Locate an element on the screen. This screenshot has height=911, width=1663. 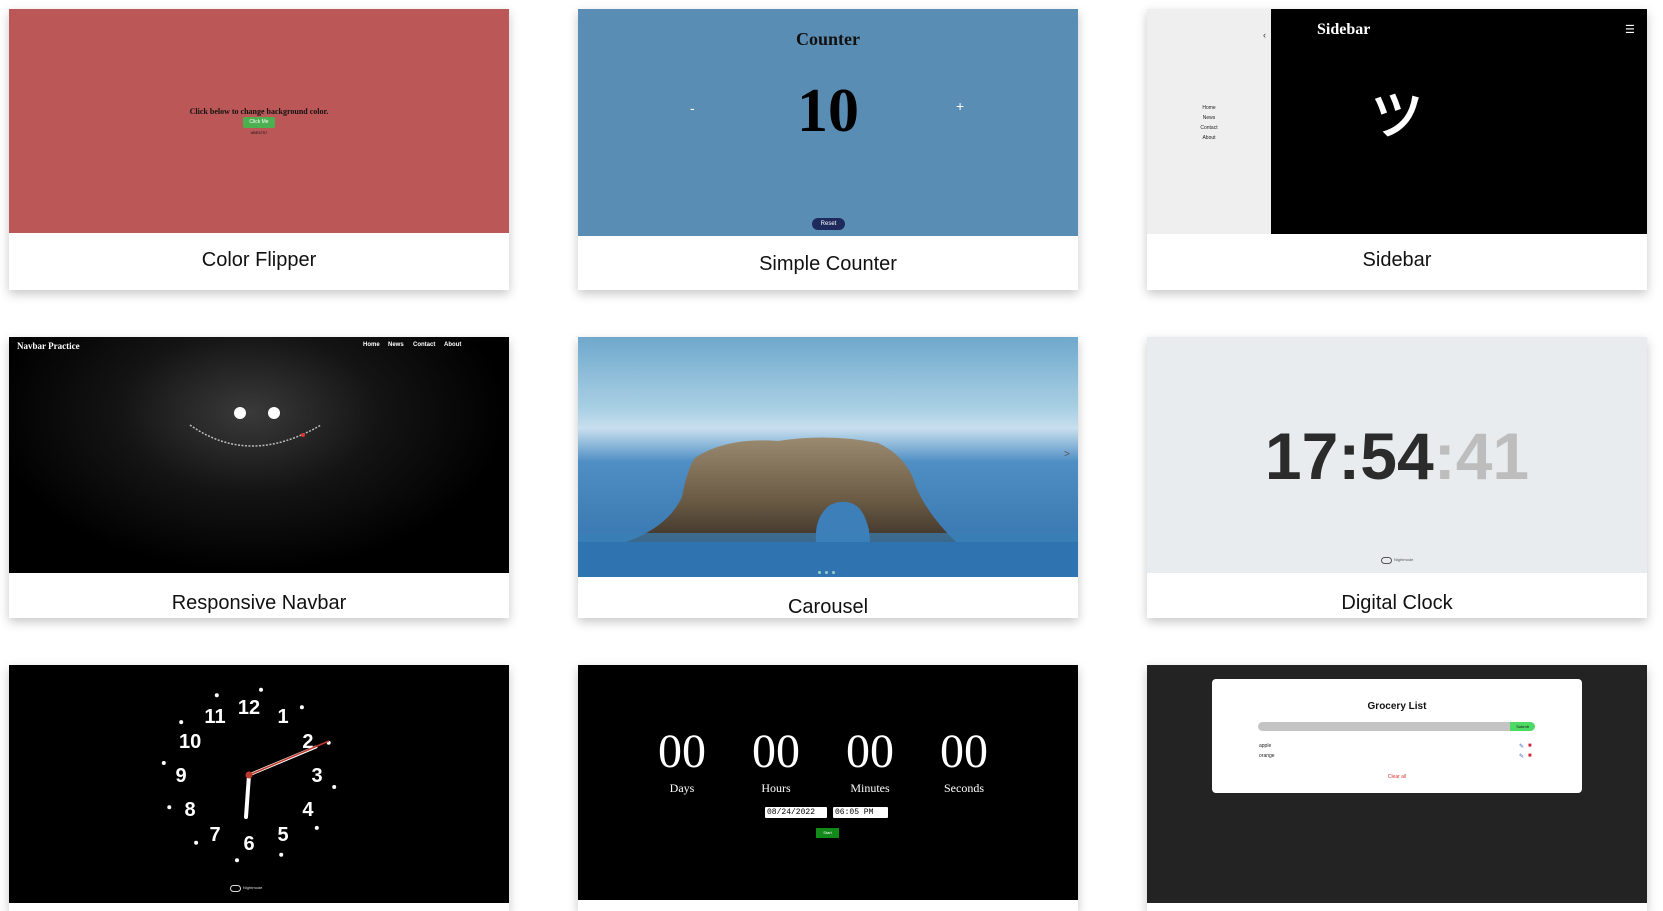
counter-heading: Counter is located at coordinates (828, 39).